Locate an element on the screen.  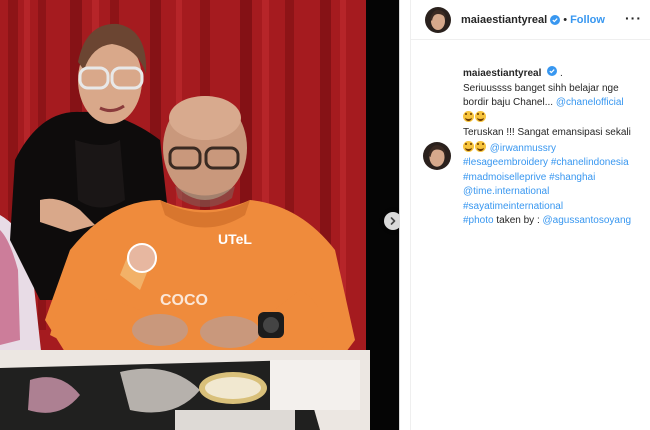
hashtag-madmoiselleprive: #madmoiselleprive is located at coordinates (504, 177).